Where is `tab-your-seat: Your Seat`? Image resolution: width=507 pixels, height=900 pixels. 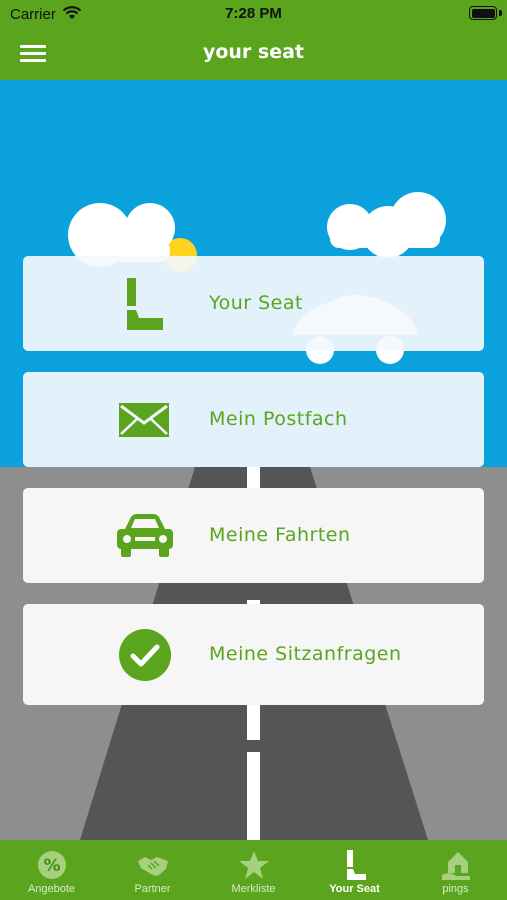 tab-your-seat: Your Seat is located at coordinates (354, 870).